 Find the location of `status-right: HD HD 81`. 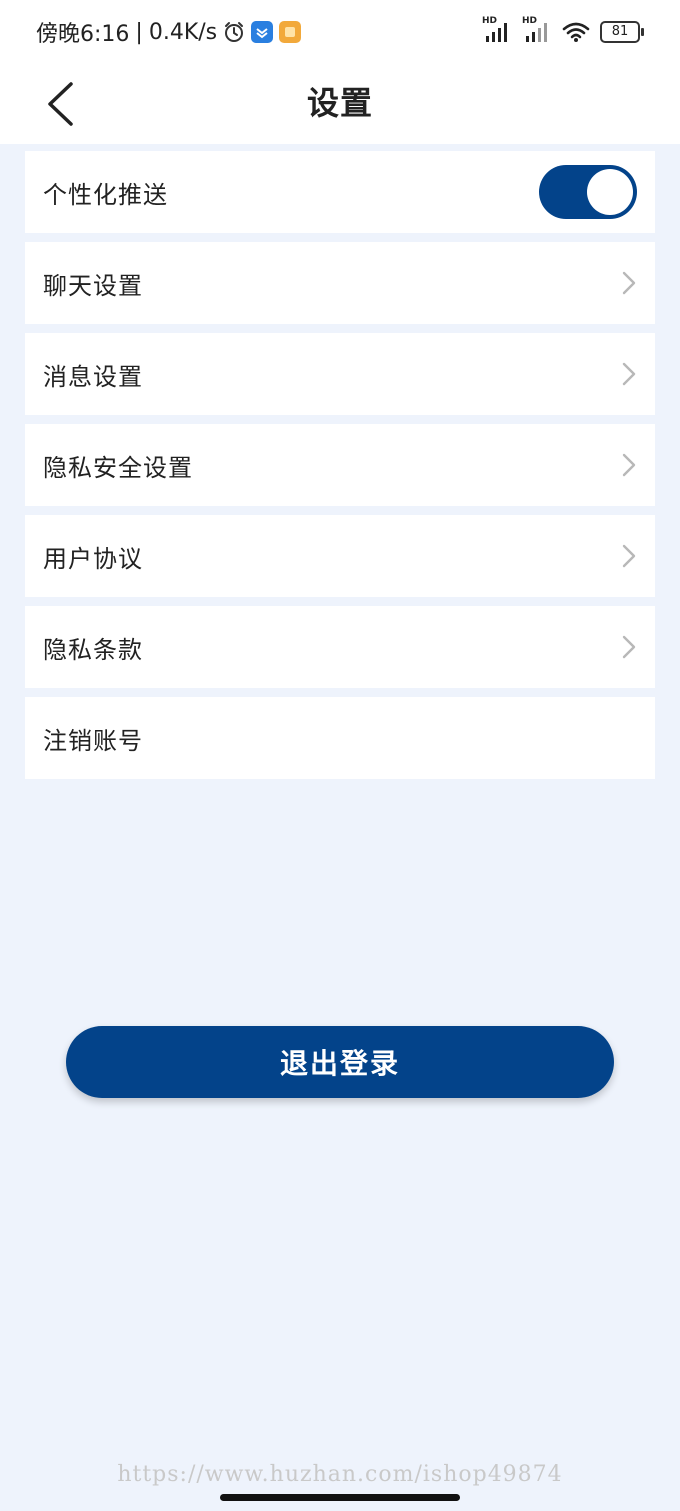

status-right: HD HD 81 is located at coordinates (563, 32).